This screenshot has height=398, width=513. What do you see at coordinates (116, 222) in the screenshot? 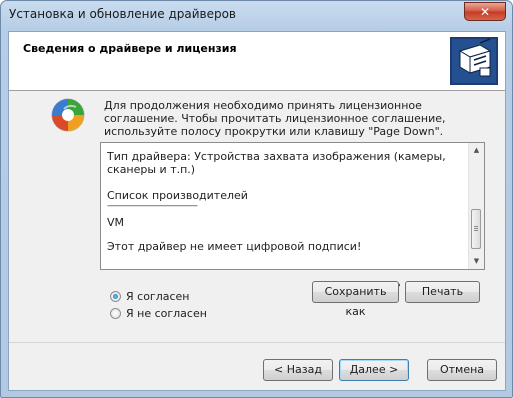
I see `manufacturer-name: VM` at bounding box center [116, 222].